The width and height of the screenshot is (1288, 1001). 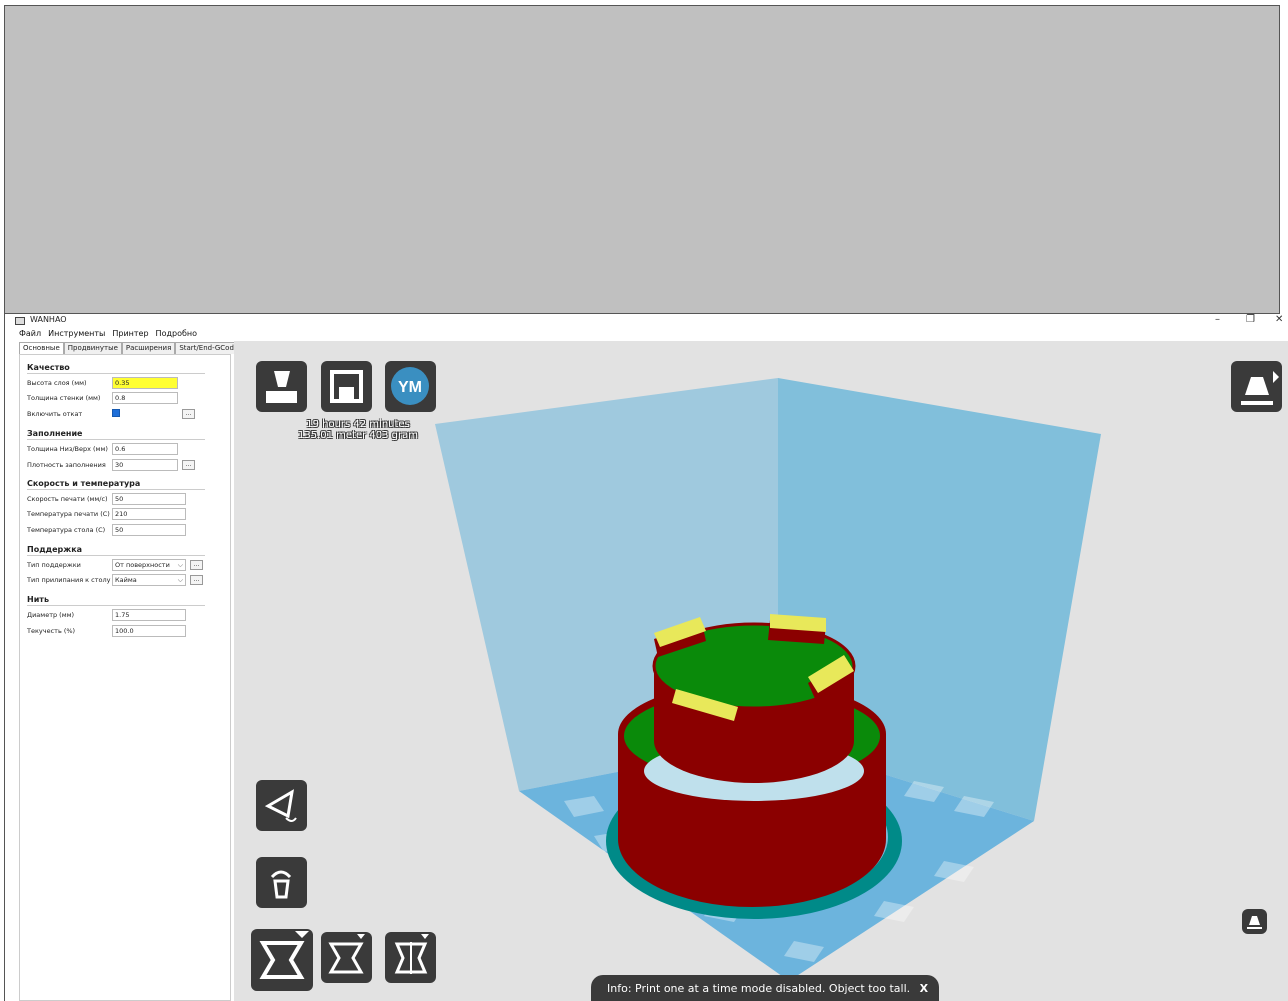 I want to click on rotate-view-icon, so click(x=280, y=805).